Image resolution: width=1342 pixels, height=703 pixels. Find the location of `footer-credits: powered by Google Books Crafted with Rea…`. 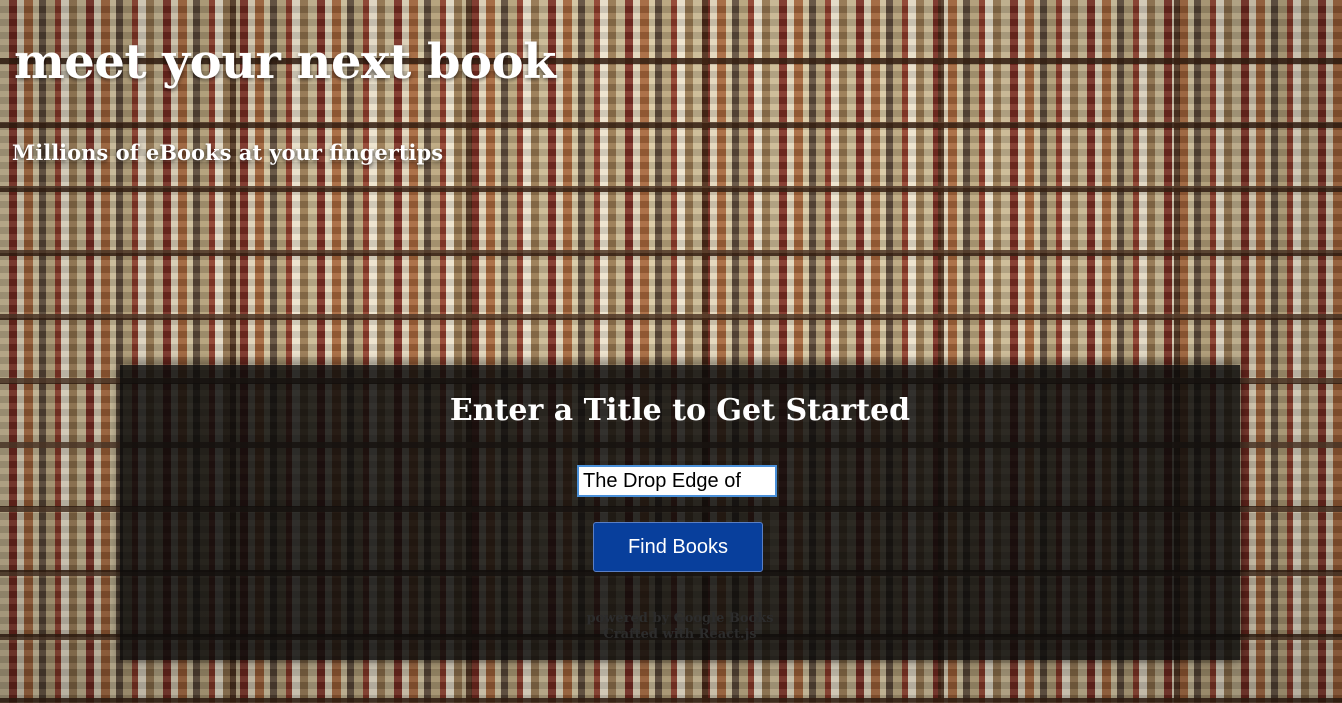

footer-credits: powered by Google Books Crafted with Rea… is located at coordinates (680, 627).